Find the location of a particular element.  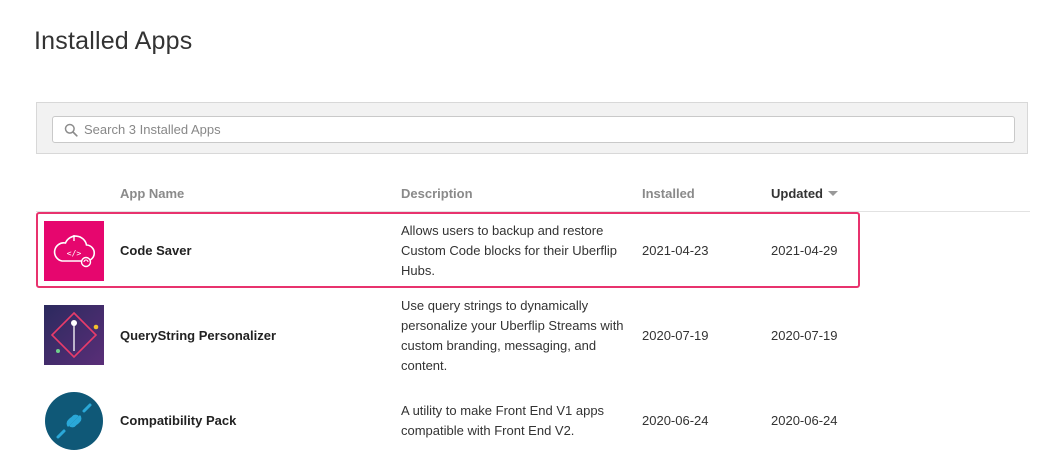

column-header-updated: Updated is located at coordinates (804, 193).